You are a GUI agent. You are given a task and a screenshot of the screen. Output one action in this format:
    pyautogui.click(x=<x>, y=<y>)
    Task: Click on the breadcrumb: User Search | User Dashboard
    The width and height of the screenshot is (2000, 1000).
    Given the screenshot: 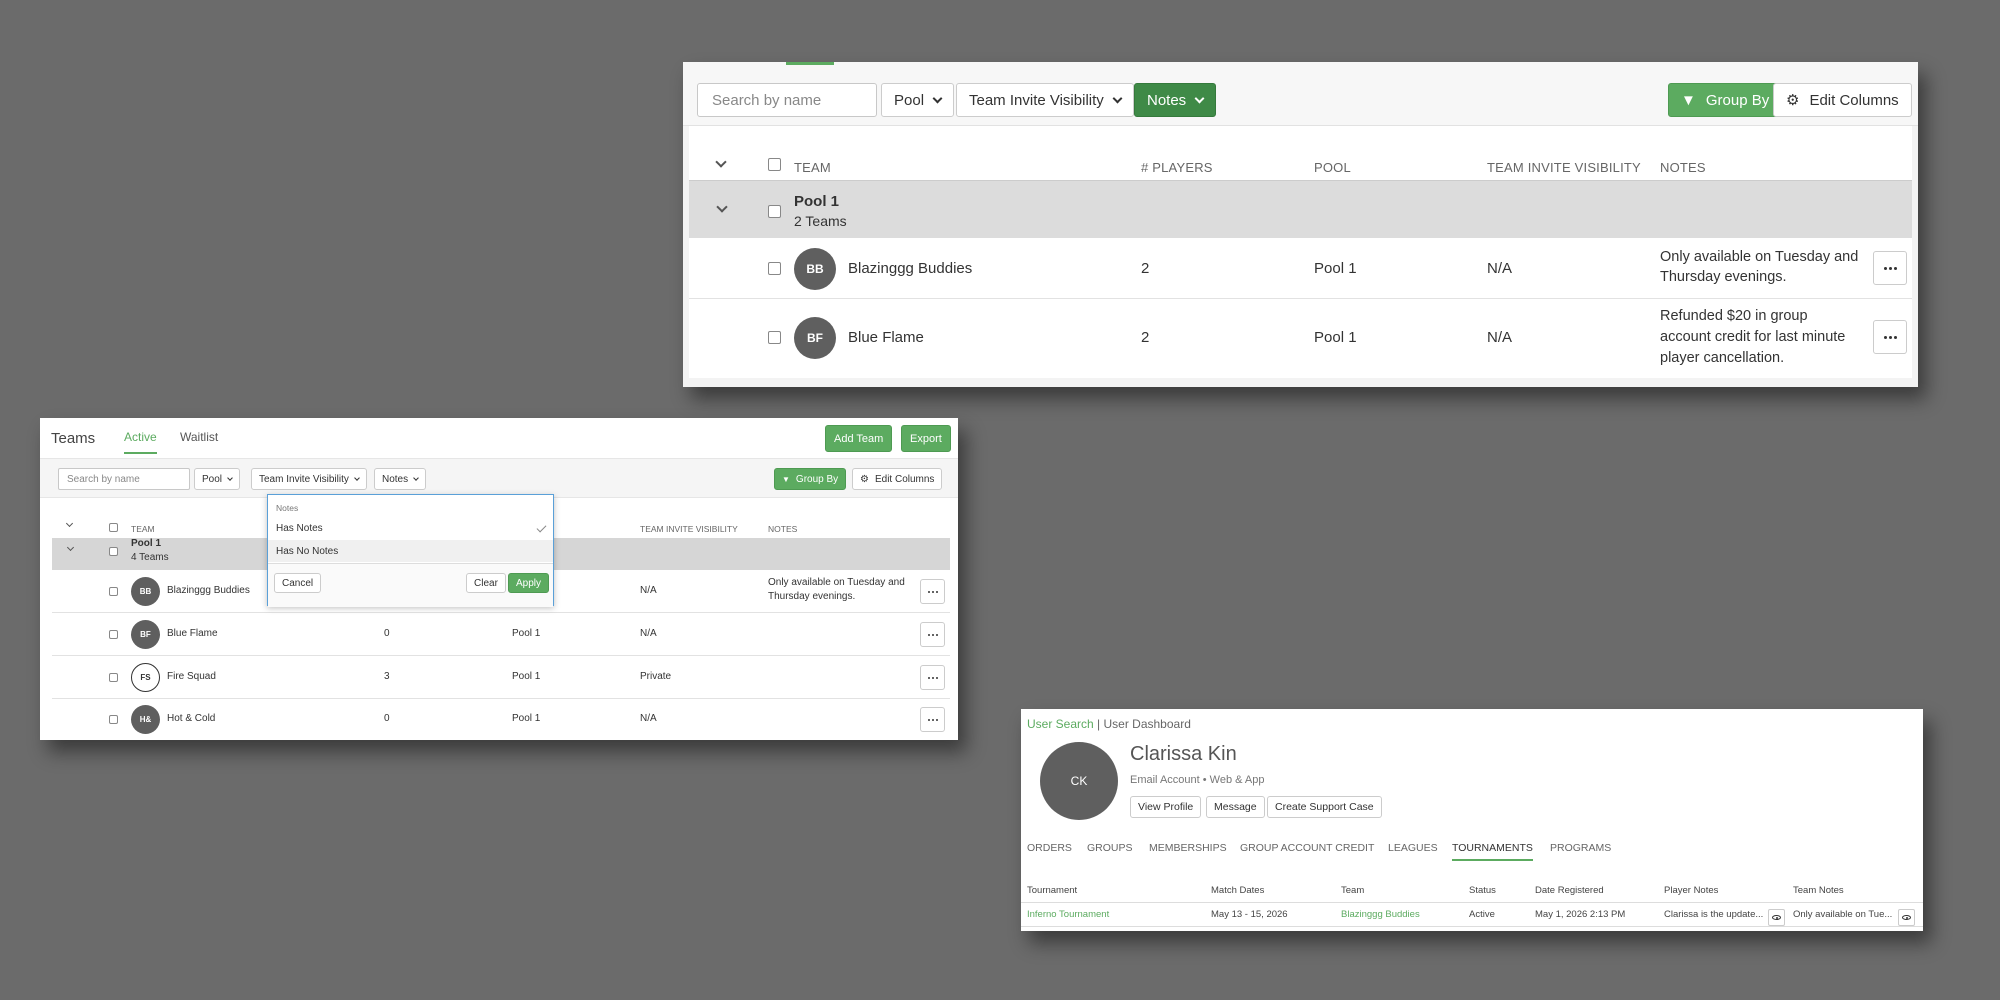 What is the action you would take?
    pyautogui.click(x=1109, y=724)
    